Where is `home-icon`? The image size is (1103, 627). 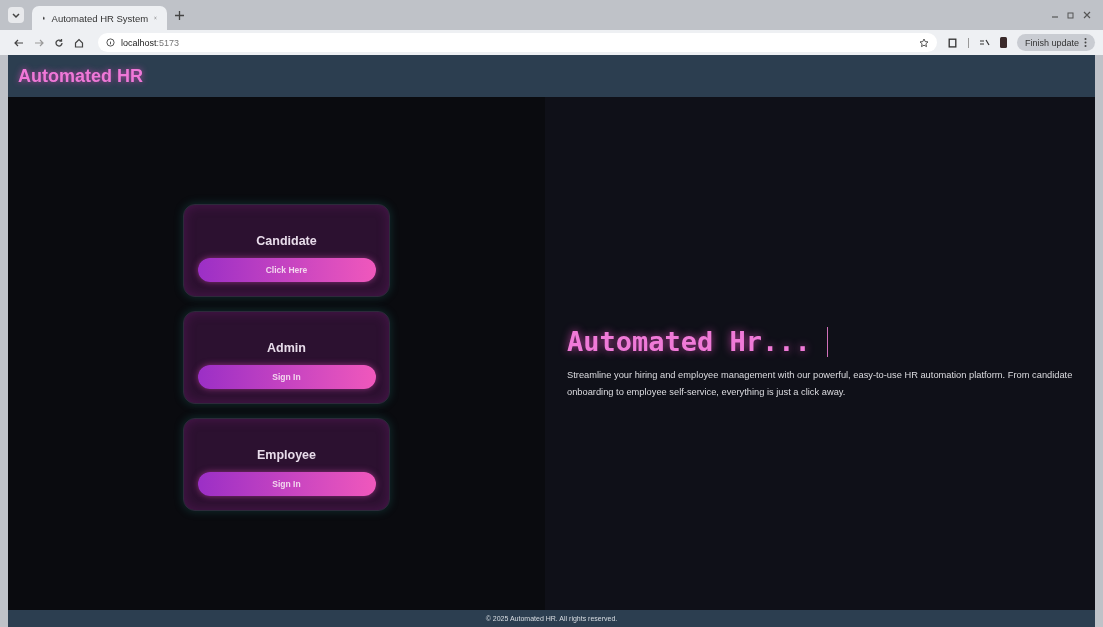 home-icon is located at coordinates (79, 42).